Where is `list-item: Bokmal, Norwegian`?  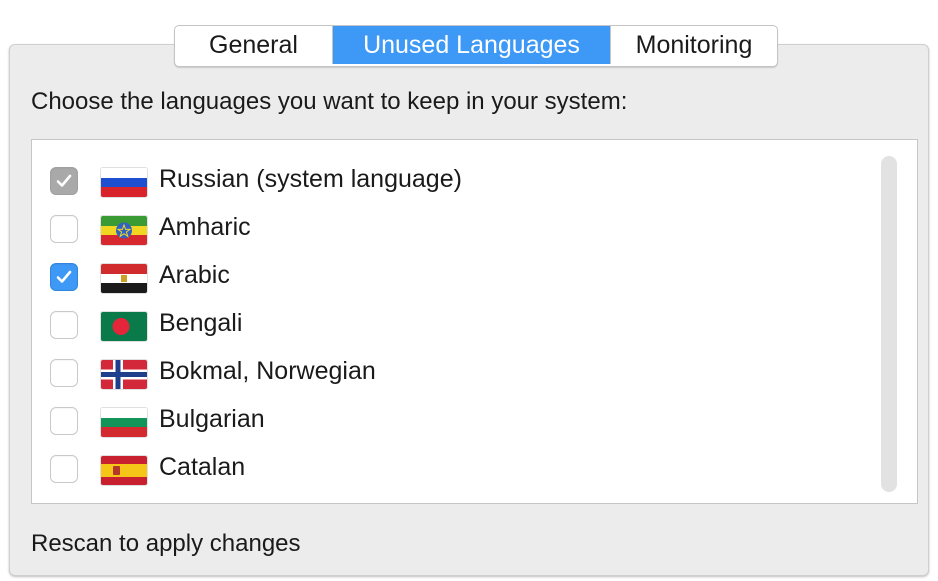
list-item: Bokmal, Norwegian is located at coordinates (452, 374).